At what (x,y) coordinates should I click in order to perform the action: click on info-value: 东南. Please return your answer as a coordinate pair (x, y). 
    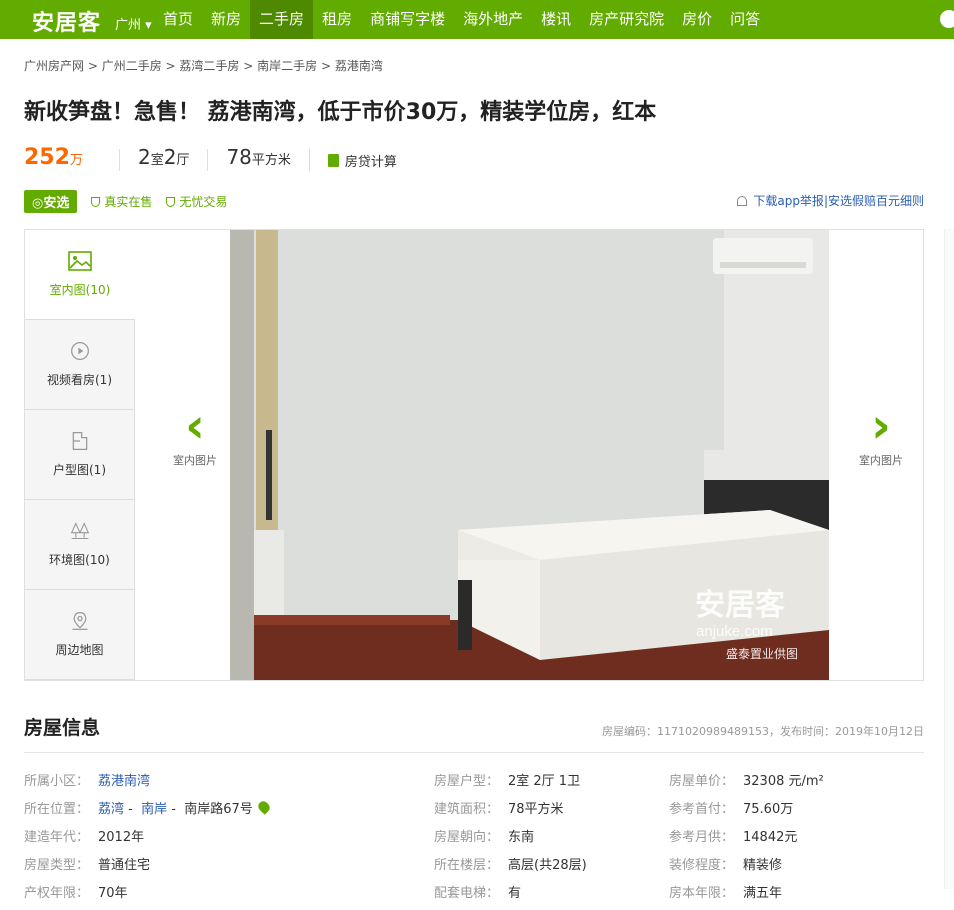
    Looking at the image, I should click on (521, 837).